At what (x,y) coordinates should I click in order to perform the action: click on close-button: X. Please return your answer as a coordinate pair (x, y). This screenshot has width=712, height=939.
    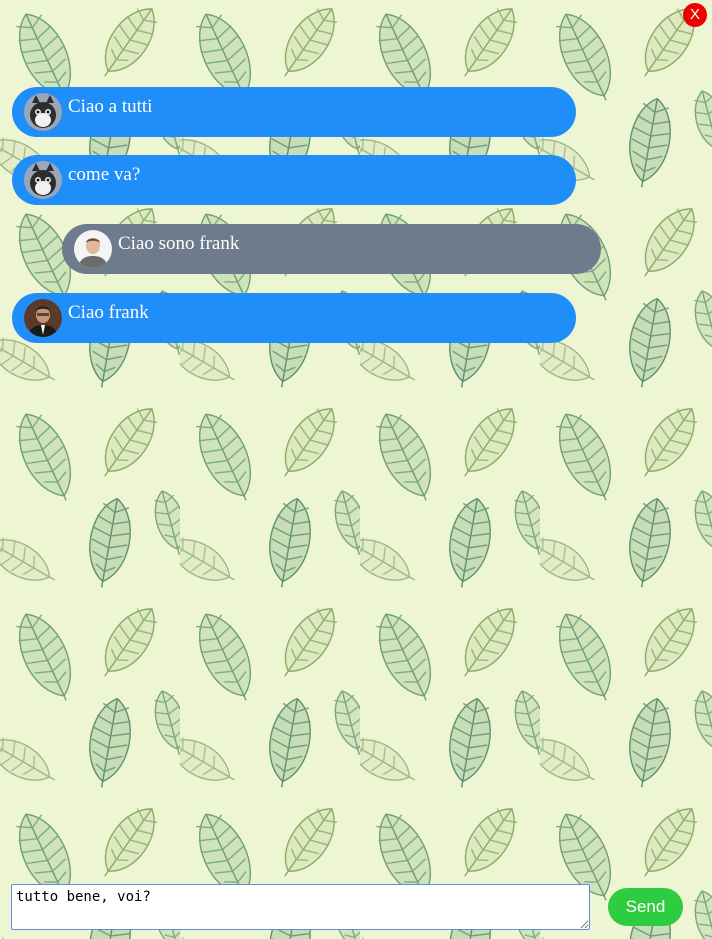
    Looking at the image, I should click on (695, 15).